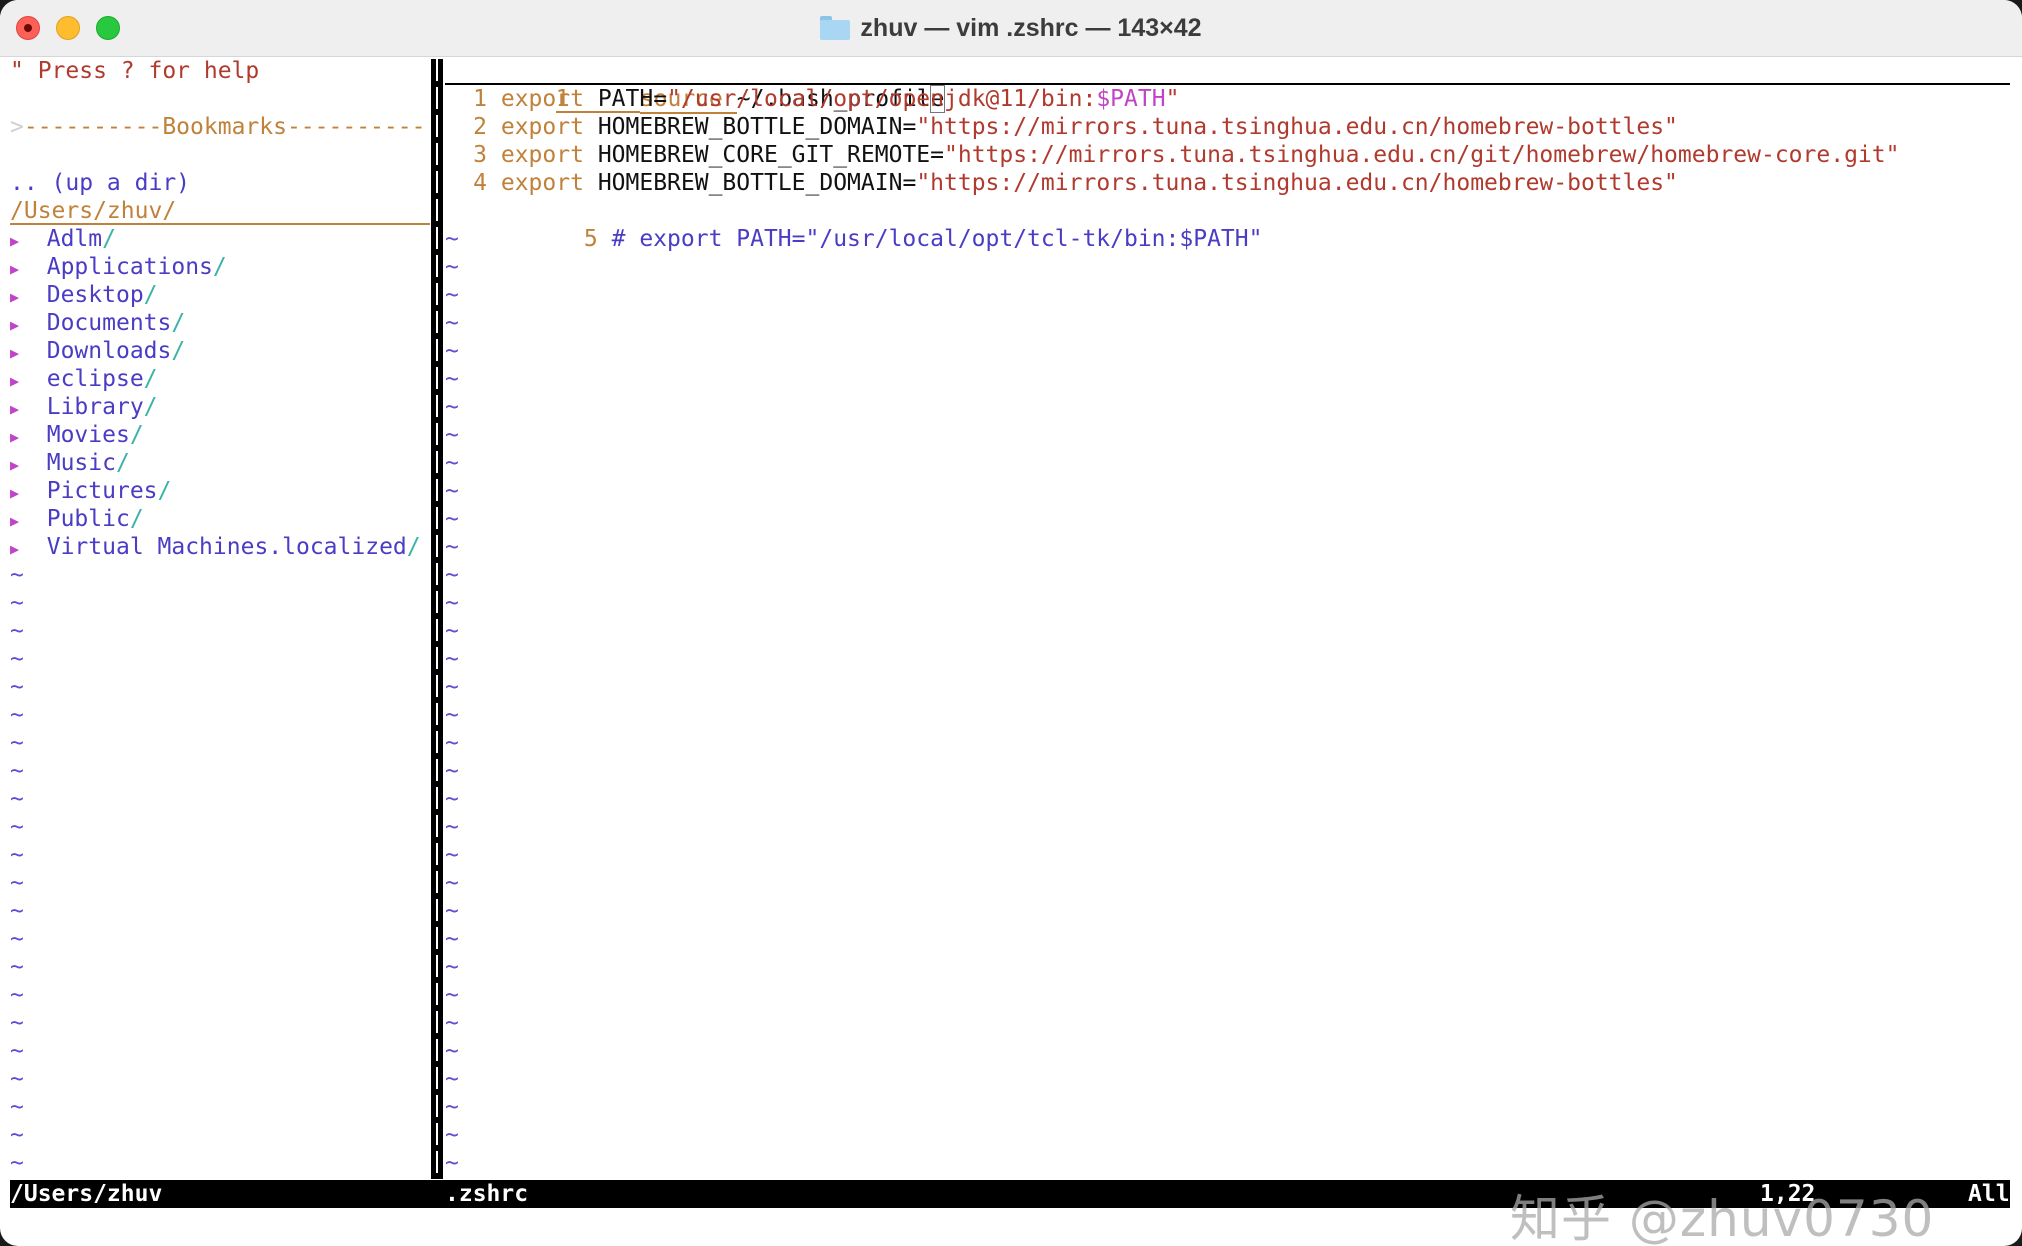  I want to click on bookmarks-prefix: >, so click(17, 127).